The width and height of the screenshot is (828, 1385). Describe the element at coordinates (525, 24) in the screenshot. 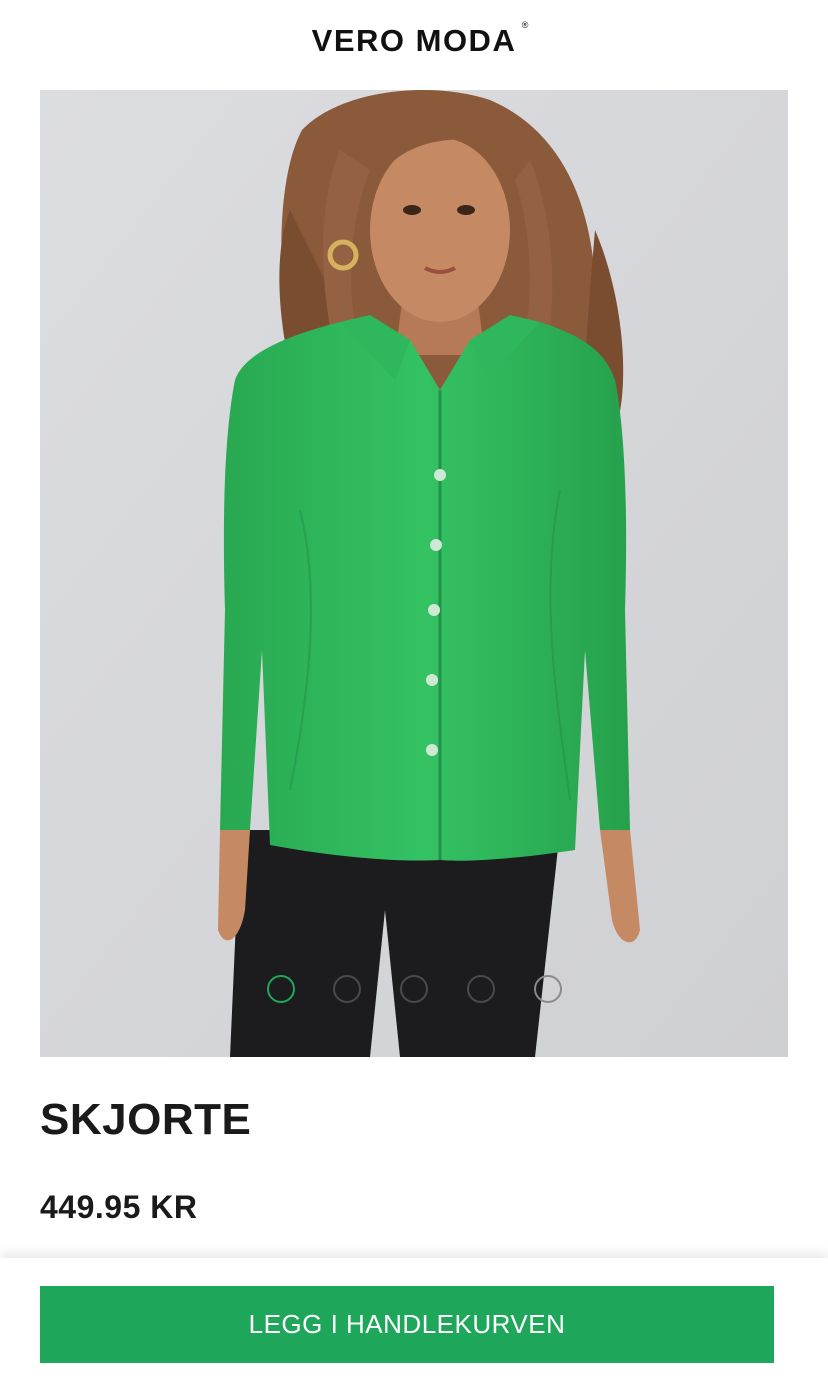

I see `registered-mark: ®` at that location.